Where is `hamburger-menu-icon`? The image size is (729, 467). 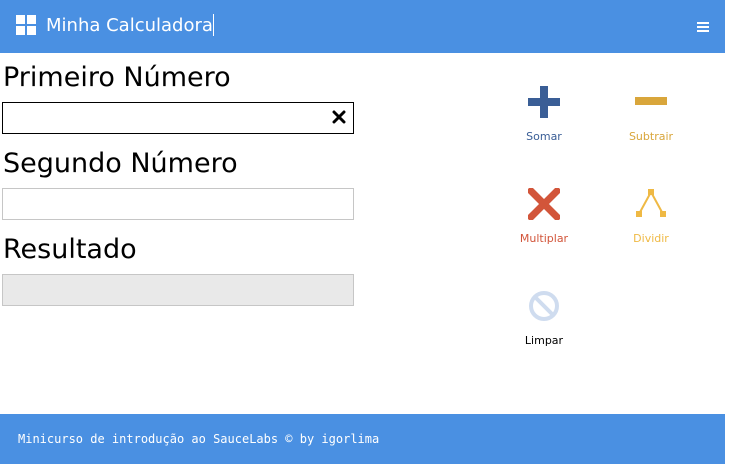 hamburger-menu-icon is located at coordinates (703, 27).